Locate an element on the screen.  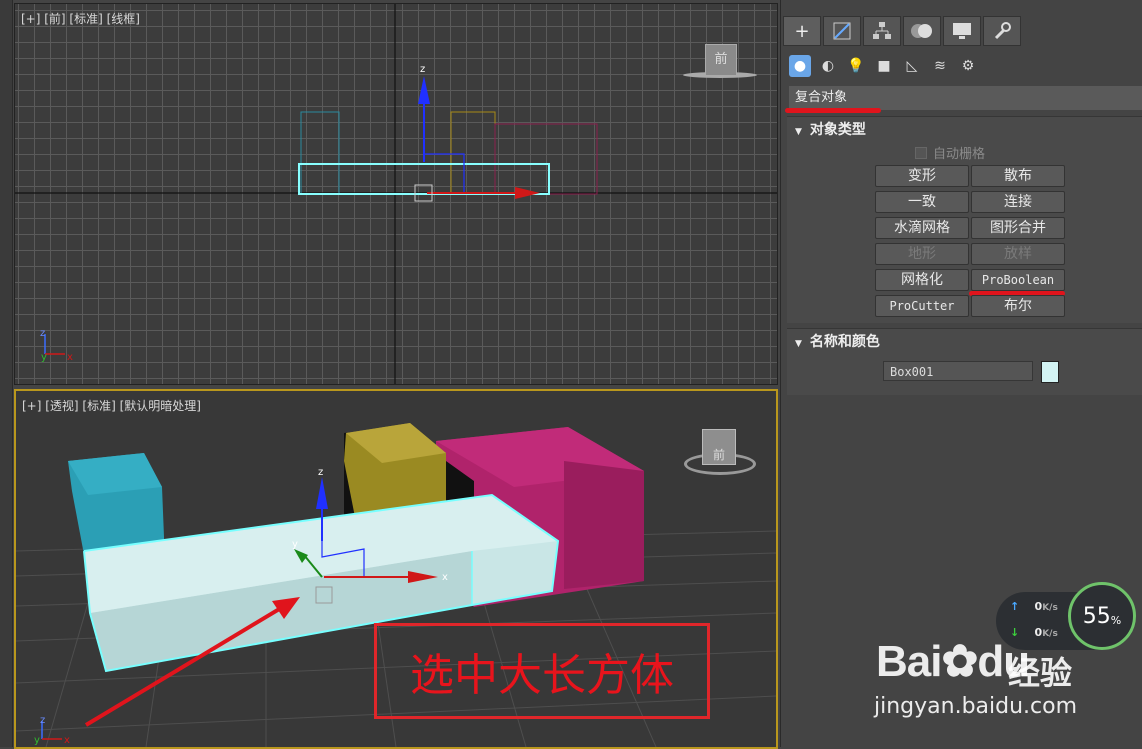
hierarchy-icon is located at coordinates (882, 30).